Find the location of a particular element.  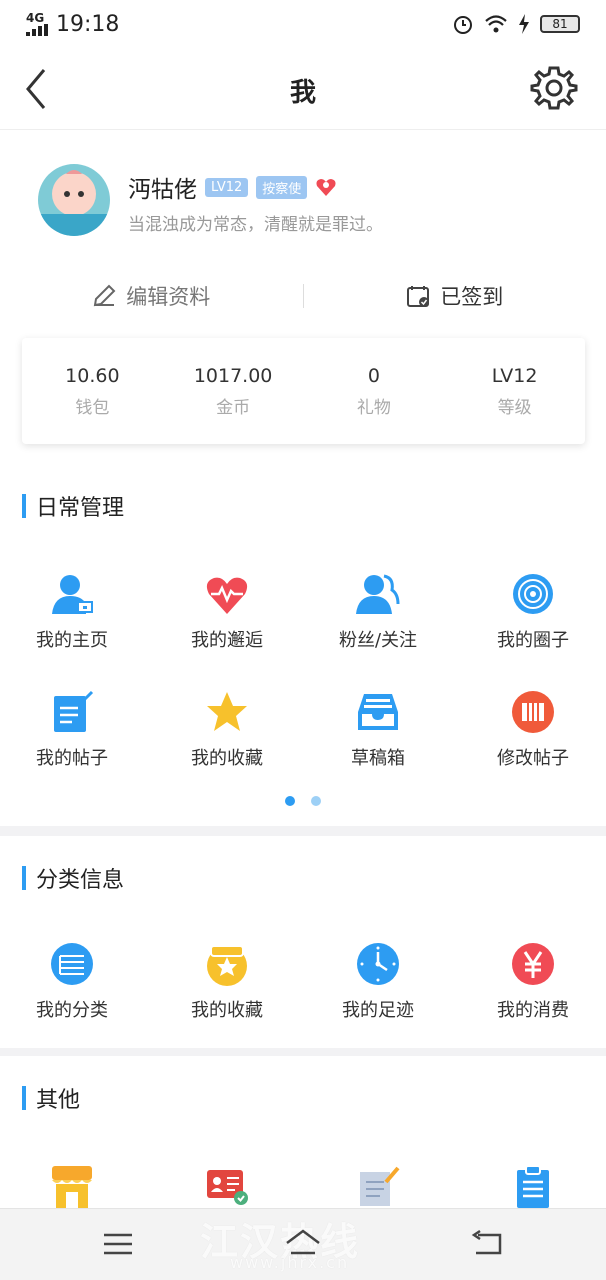

signal-icon is located at coordinates (37, 29).